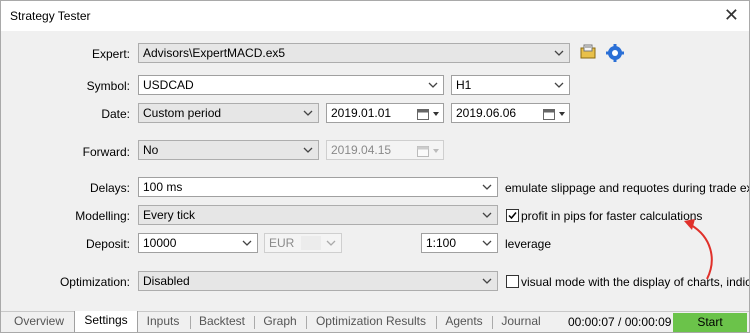 This screenshot has height=333, width=750. What do you see at coordinates (108, 86) in the screenshot?
I see `symbol-label: Symbol:` at bounding box center [108, 86].